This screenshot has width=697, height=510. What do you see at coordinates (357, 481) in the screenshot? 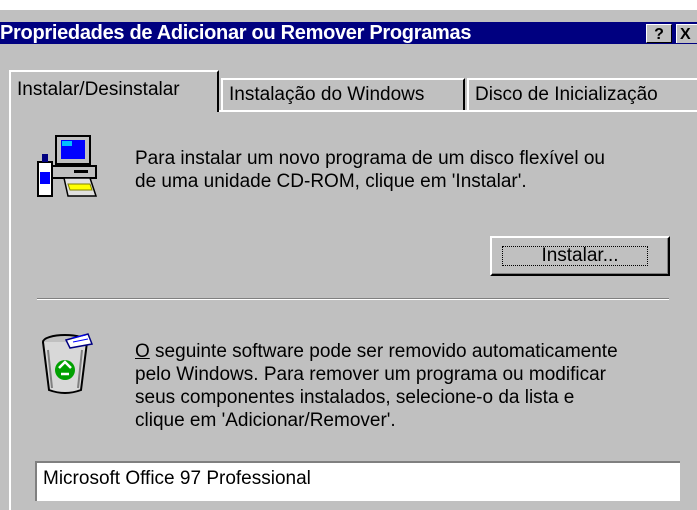
I see `software-list: Microsoft Office 97 Professional` at bounding box center [357, 481].